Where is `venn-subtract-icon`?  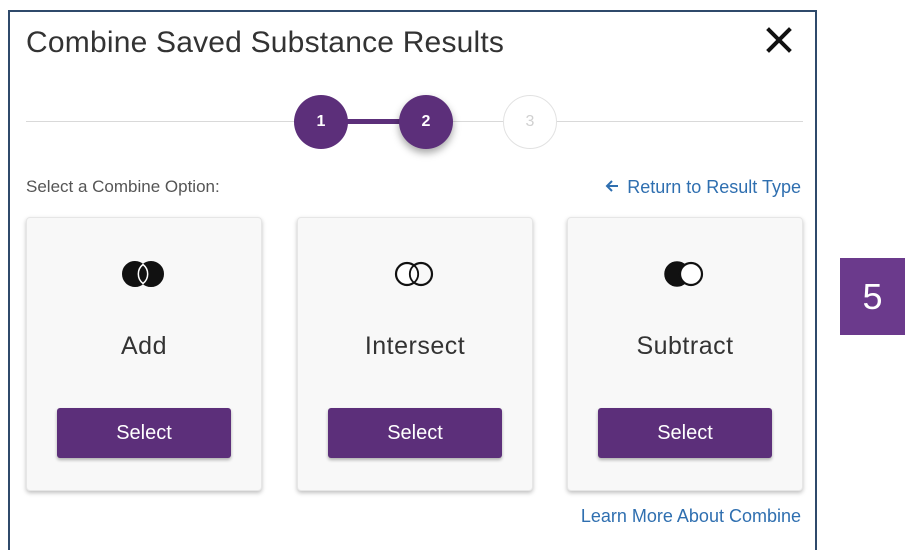
venn-subtract-icon is located at coordinates (685, 274).